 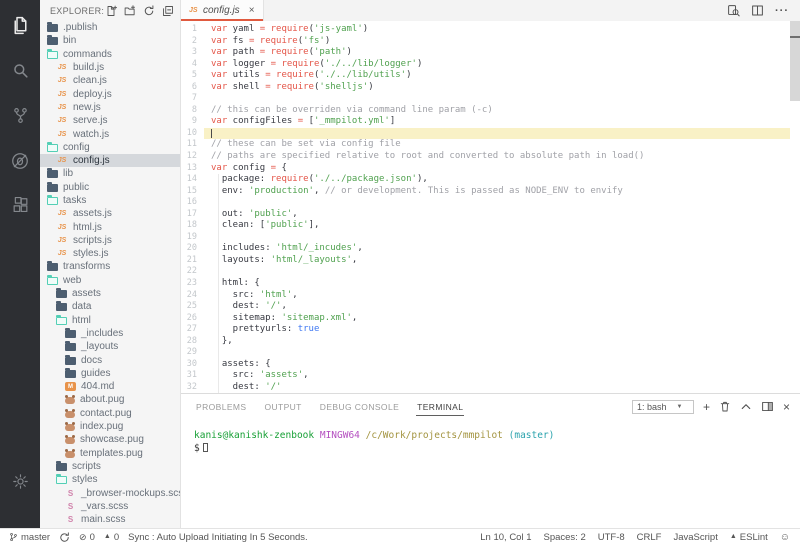 I want to click on debug-icon, so click(x=20, y=160).